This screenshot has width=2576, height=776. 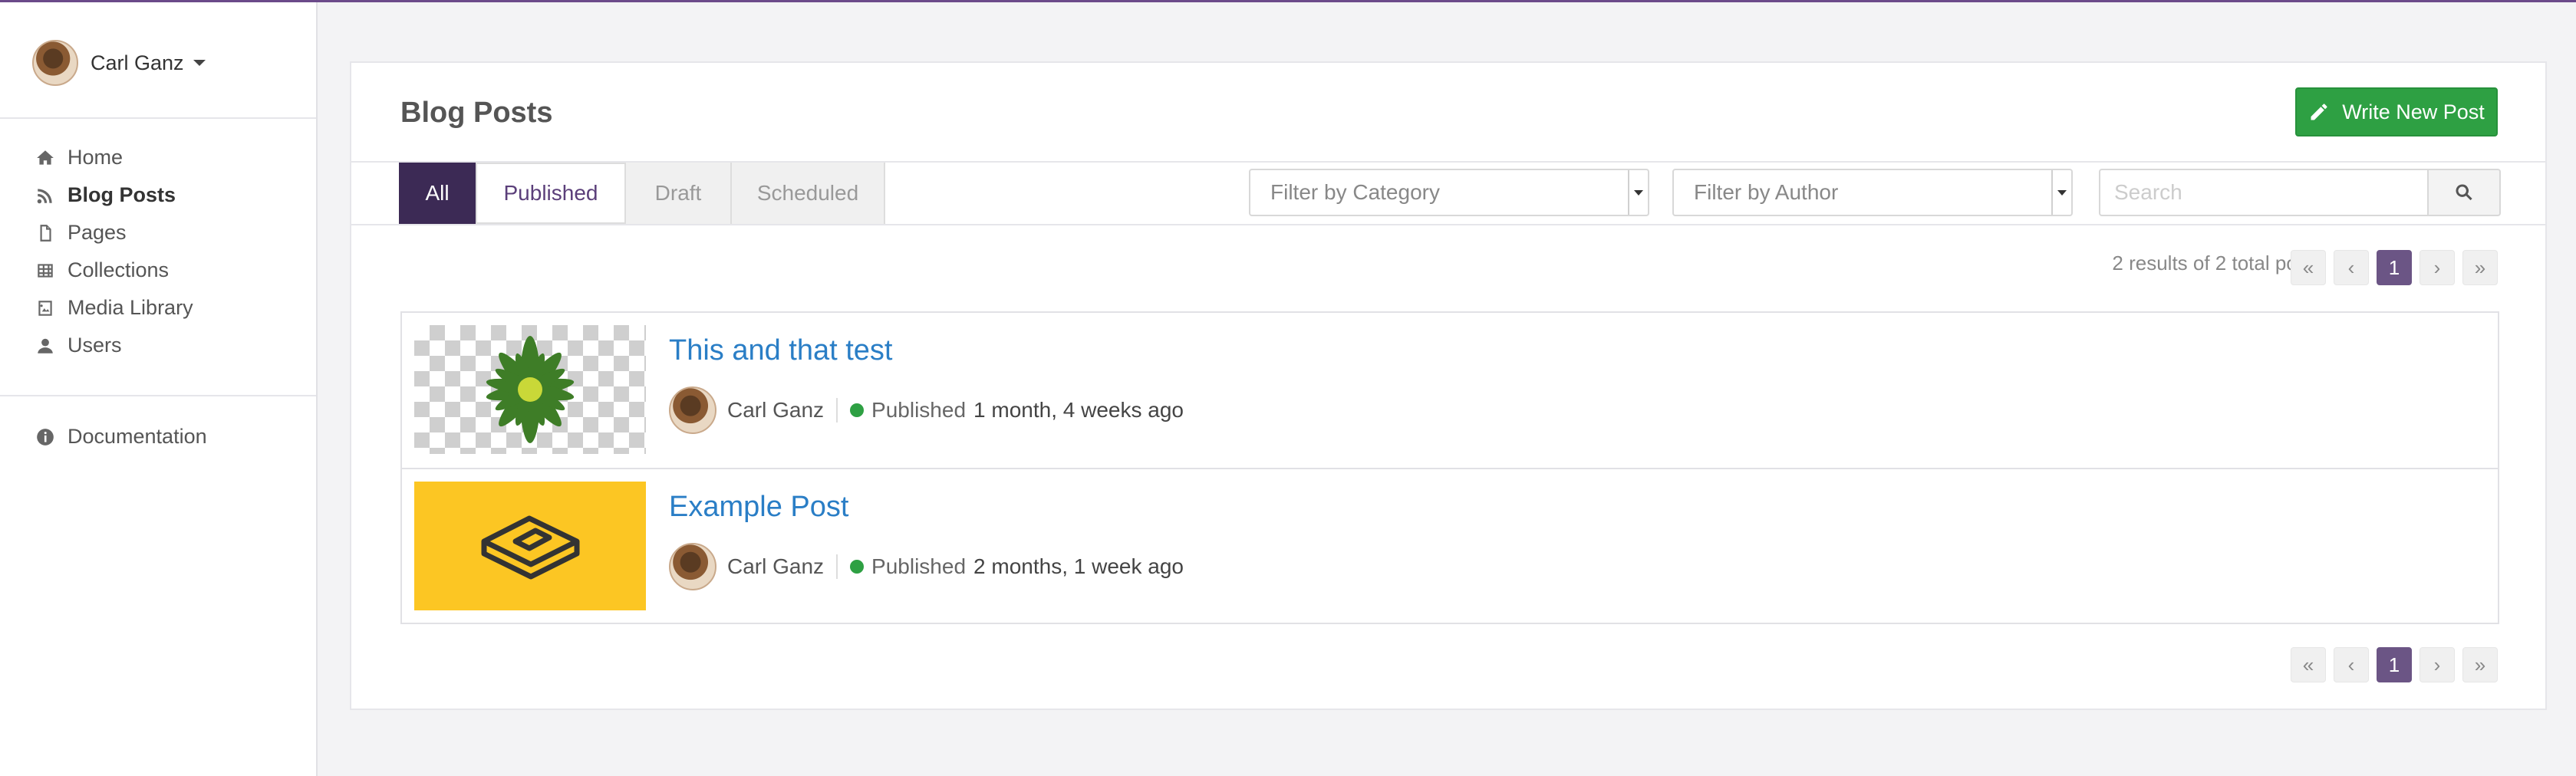 I want to click on pagination-top: « ‹ 1 › », so click(x=2394, y=268).